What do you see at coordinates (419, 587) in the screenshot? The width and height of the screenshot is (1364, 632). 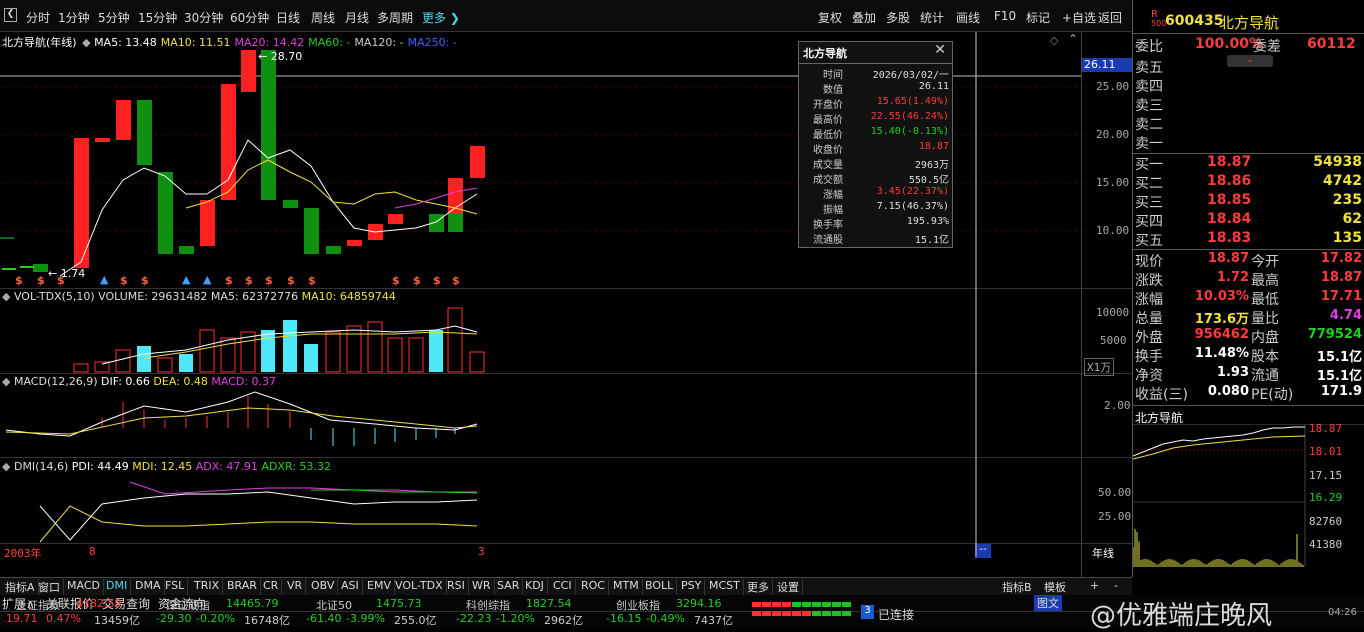 I see `indicator-tab-VOL-TDX: VOL-TDX` at bounding box center [419, 587].